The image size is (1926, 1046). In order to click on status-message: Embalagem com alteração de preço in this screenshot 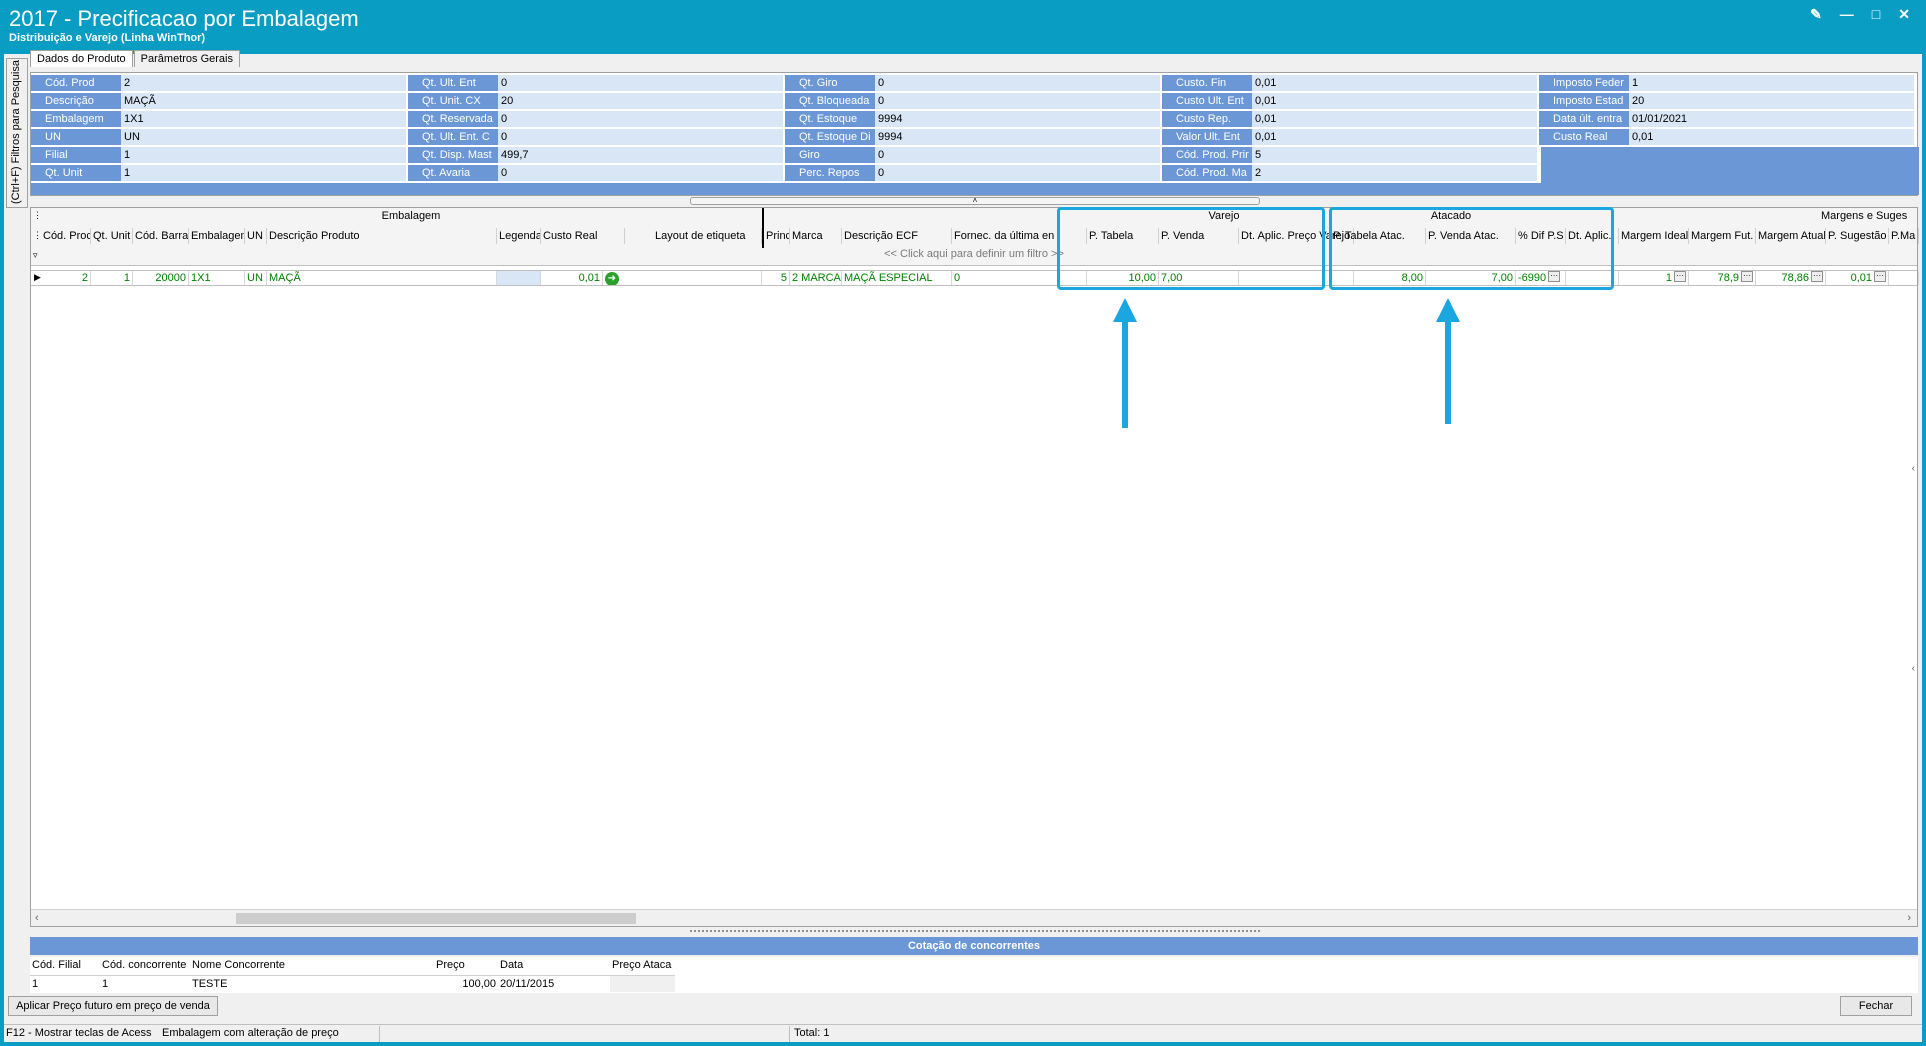, I will do `click(250, 1033)`.